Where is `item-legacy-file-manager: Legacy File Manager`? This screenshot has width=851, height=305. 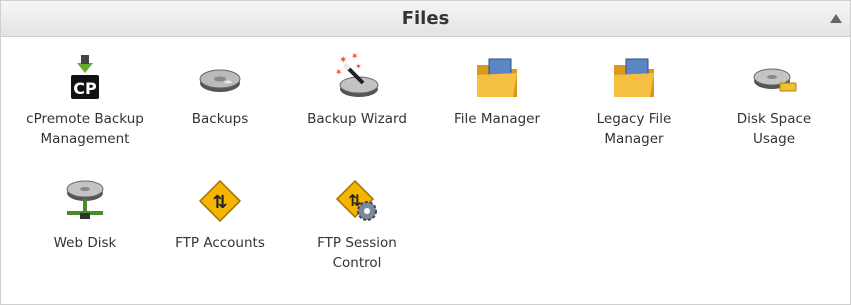
item-legacy-file-manager: Legacy File Manager is located at coordinates (634, 101).